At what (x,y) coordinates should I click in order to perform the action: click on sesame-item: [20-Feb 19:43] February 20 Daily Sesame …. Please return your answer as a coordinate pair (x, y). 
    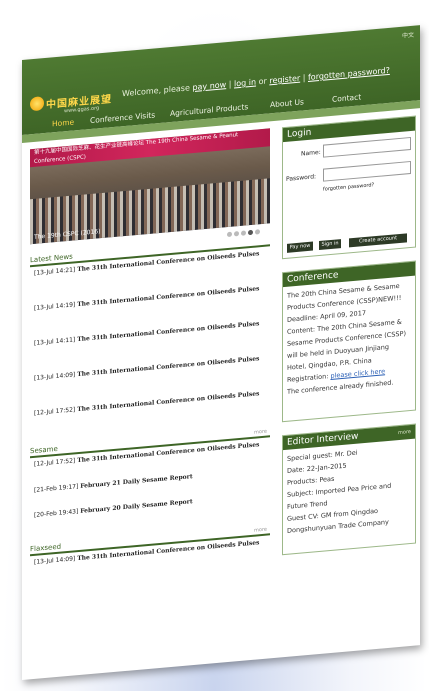
    Looking at the image, I should click on (150, 505).